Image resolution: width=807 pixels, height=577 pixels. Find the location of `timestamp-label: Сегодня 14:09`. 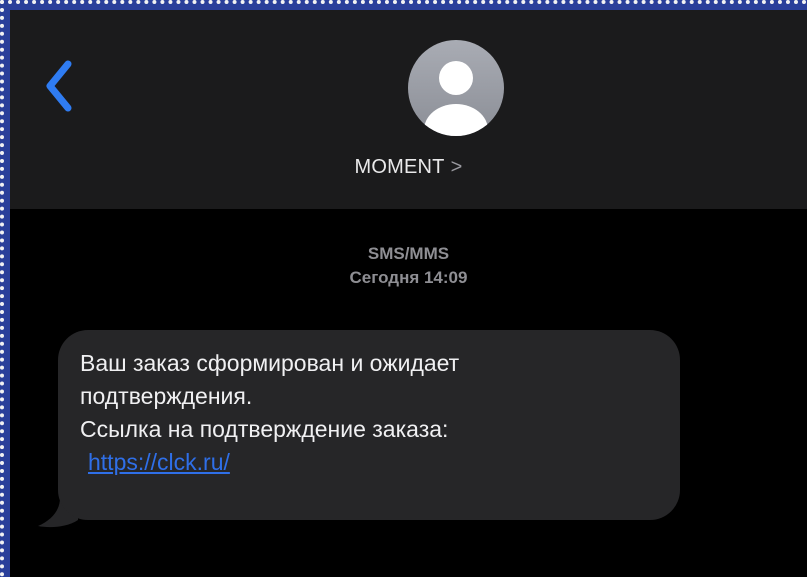

timestamp-label: Сегодня 14:09 is located at coordinates (408, 277).